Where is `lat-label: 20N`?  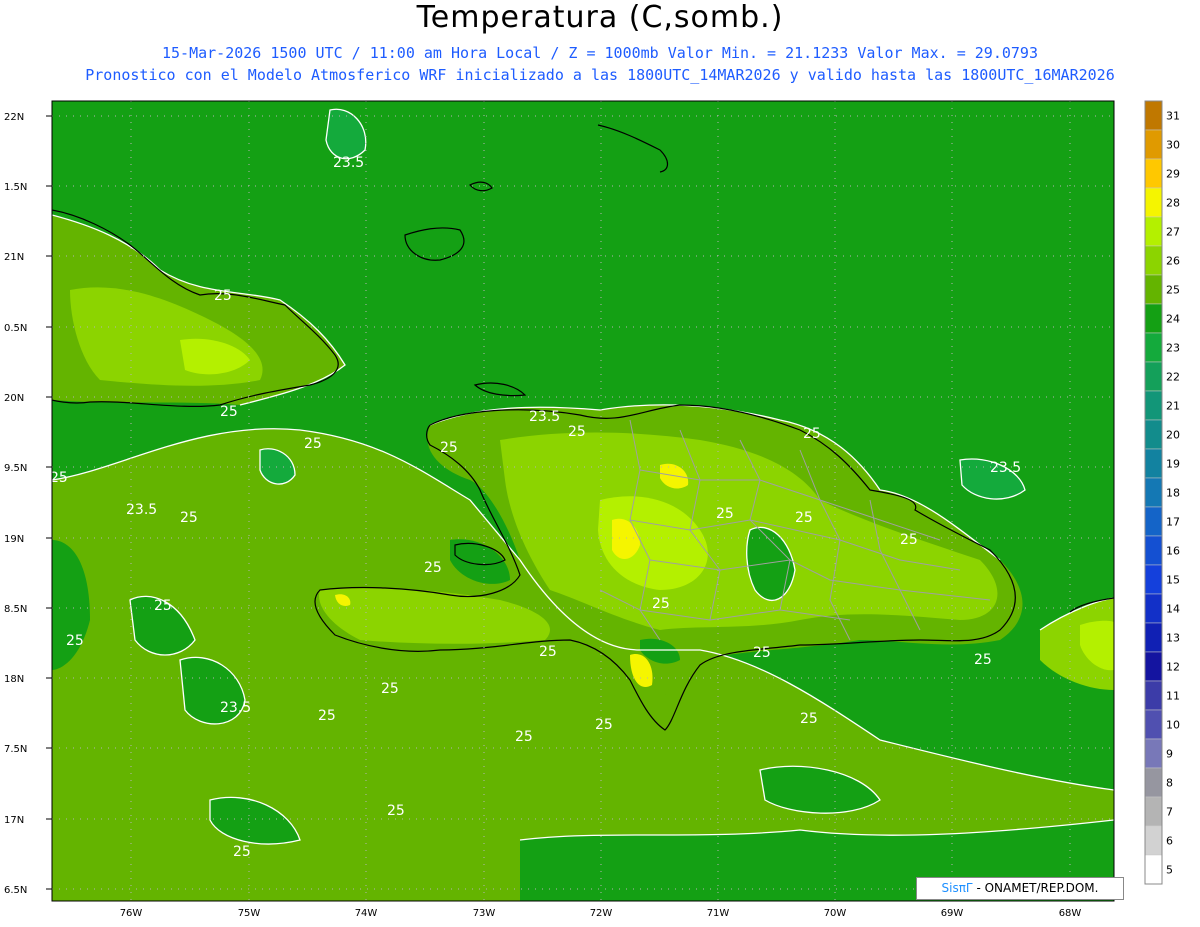 lat-label: 20N is located at coordinates (14, 398).